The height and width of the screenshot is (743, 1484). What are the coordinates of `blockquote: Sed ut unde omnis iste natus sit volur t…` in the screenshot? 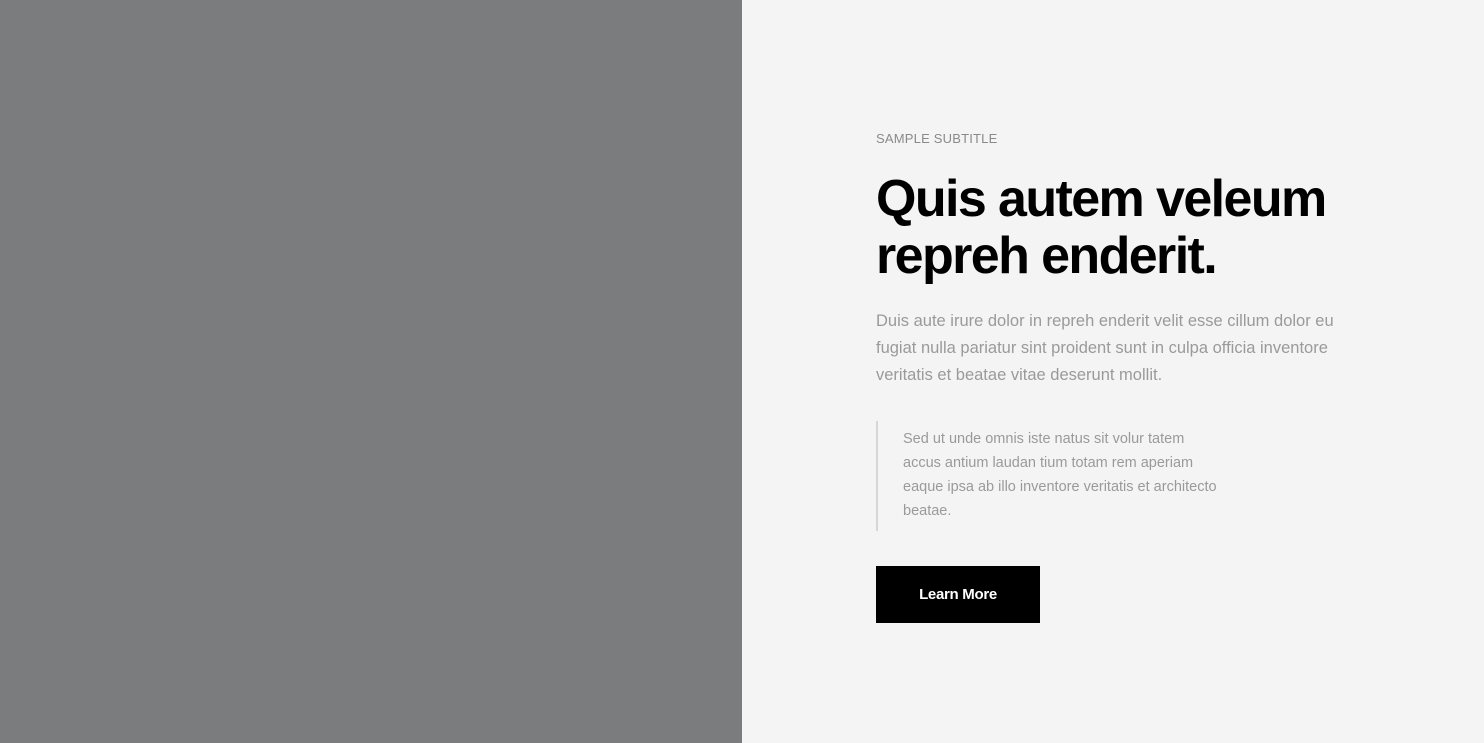 It's located at (1049, 476).